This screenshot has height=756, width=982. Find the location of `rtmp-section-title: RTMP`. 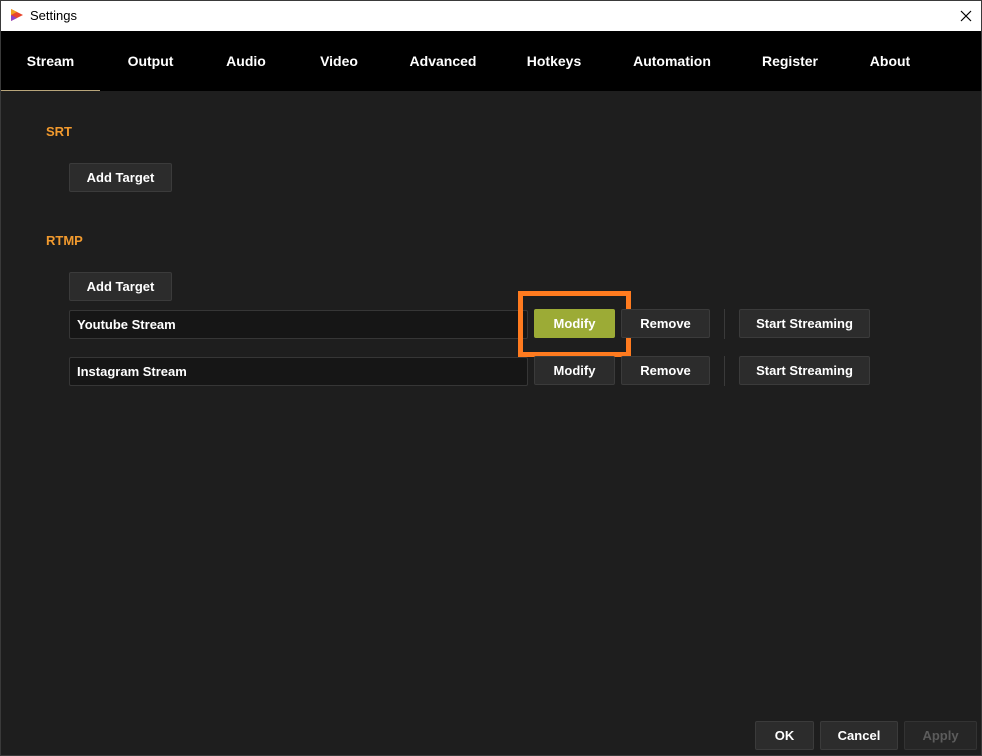

rtmp-section-title: RTMP is located at coordinates (64, 240).